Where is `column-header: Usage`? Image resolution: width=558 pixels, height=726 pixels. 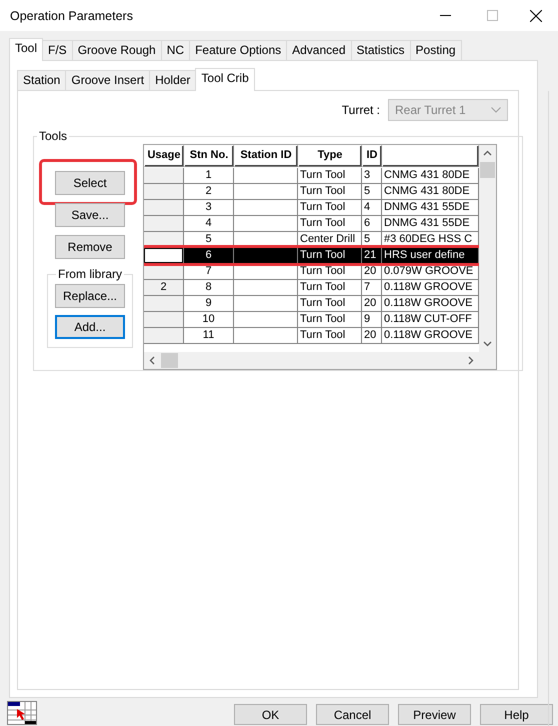 column-header: Usage is located at coordinates (164, 156).